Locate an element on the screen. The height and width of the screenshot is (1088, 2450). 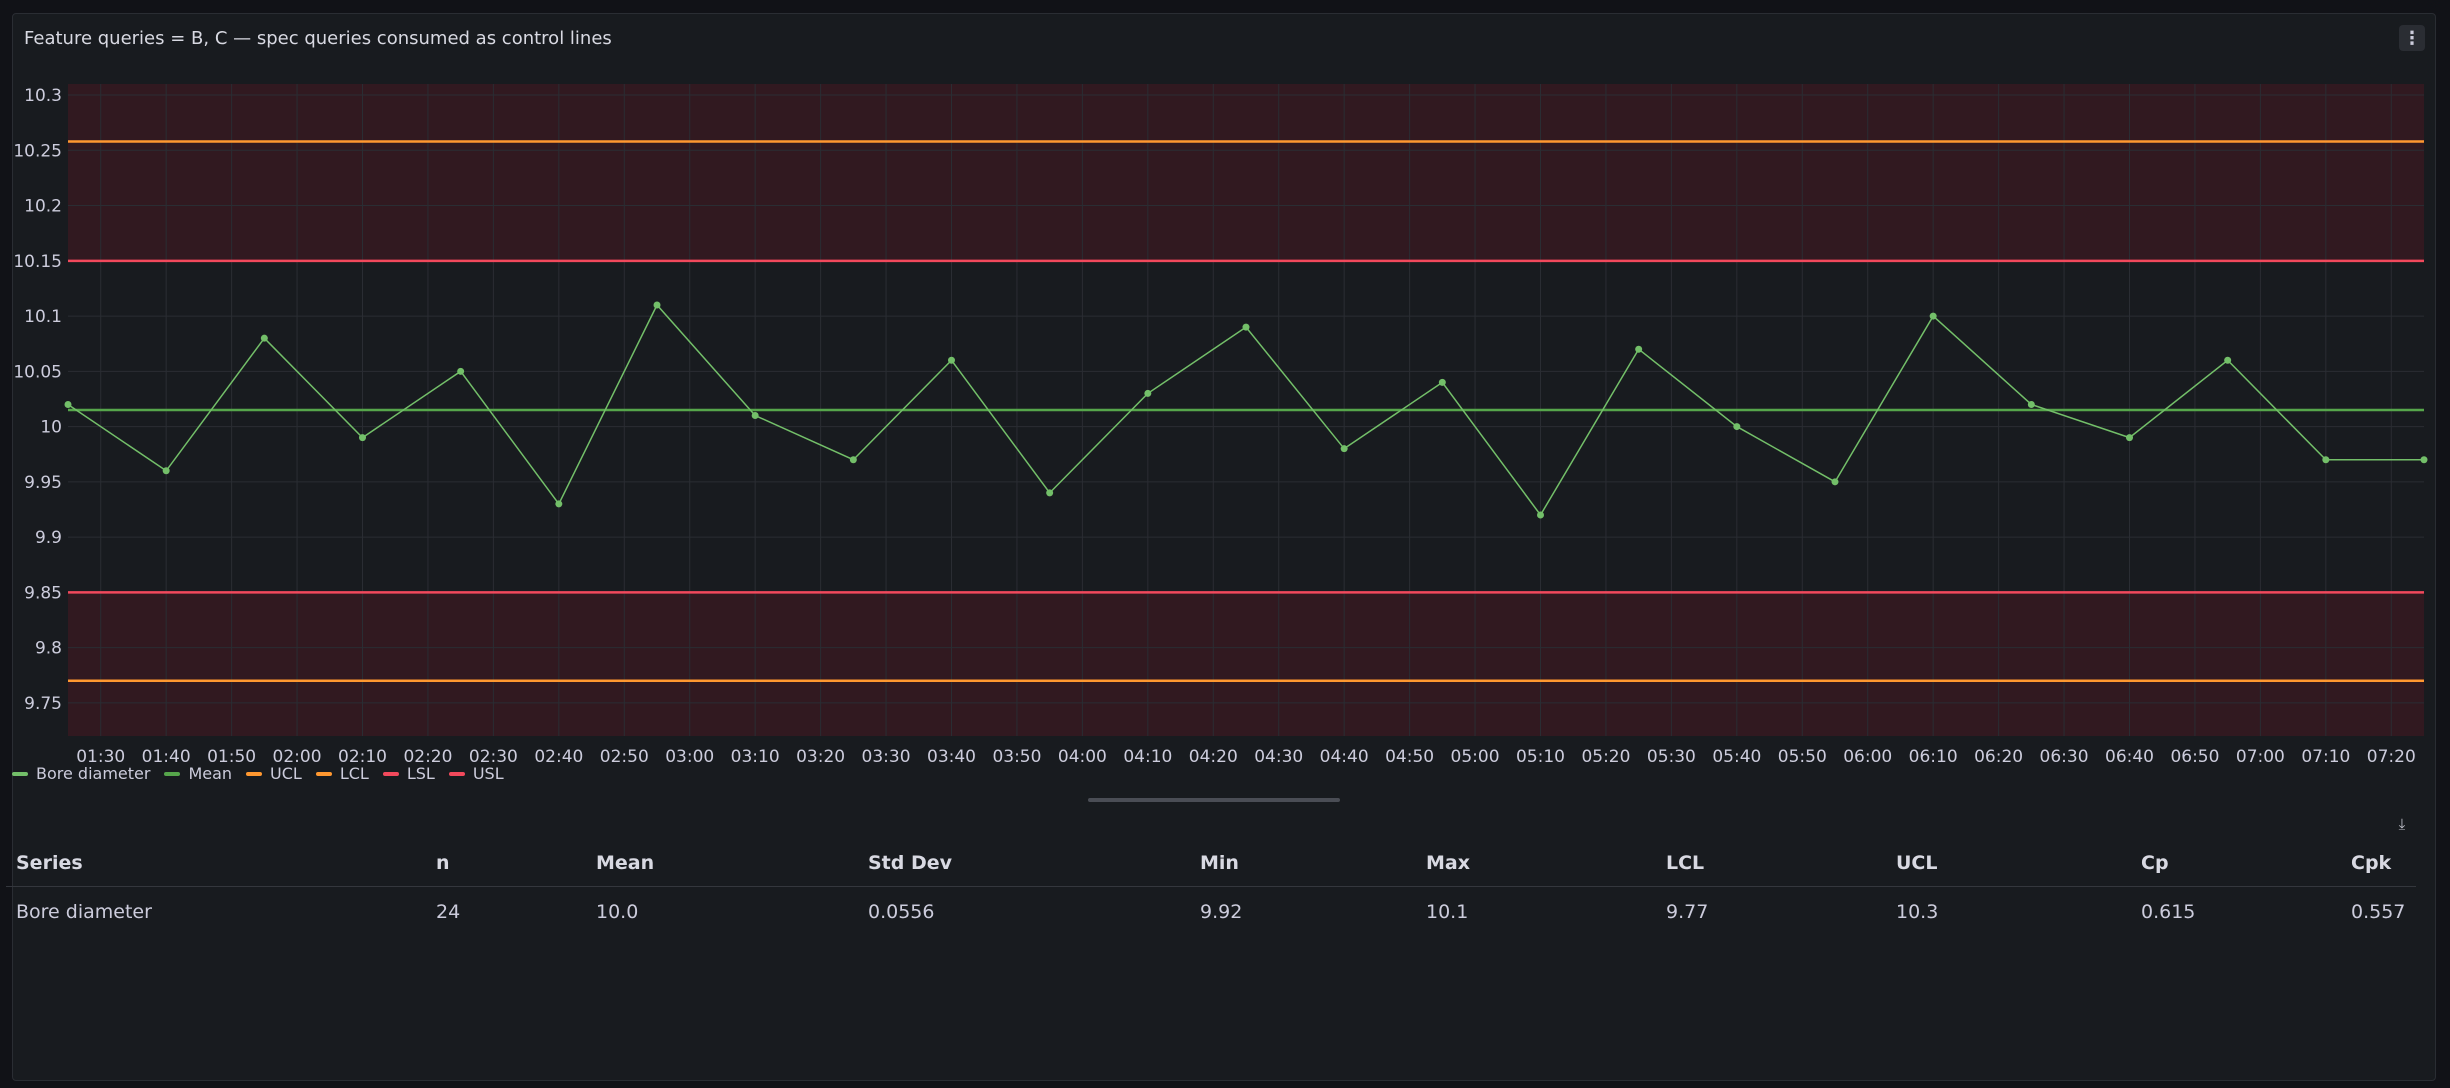
col-header-ucl: UCL is located at coordinates (2008, 862).